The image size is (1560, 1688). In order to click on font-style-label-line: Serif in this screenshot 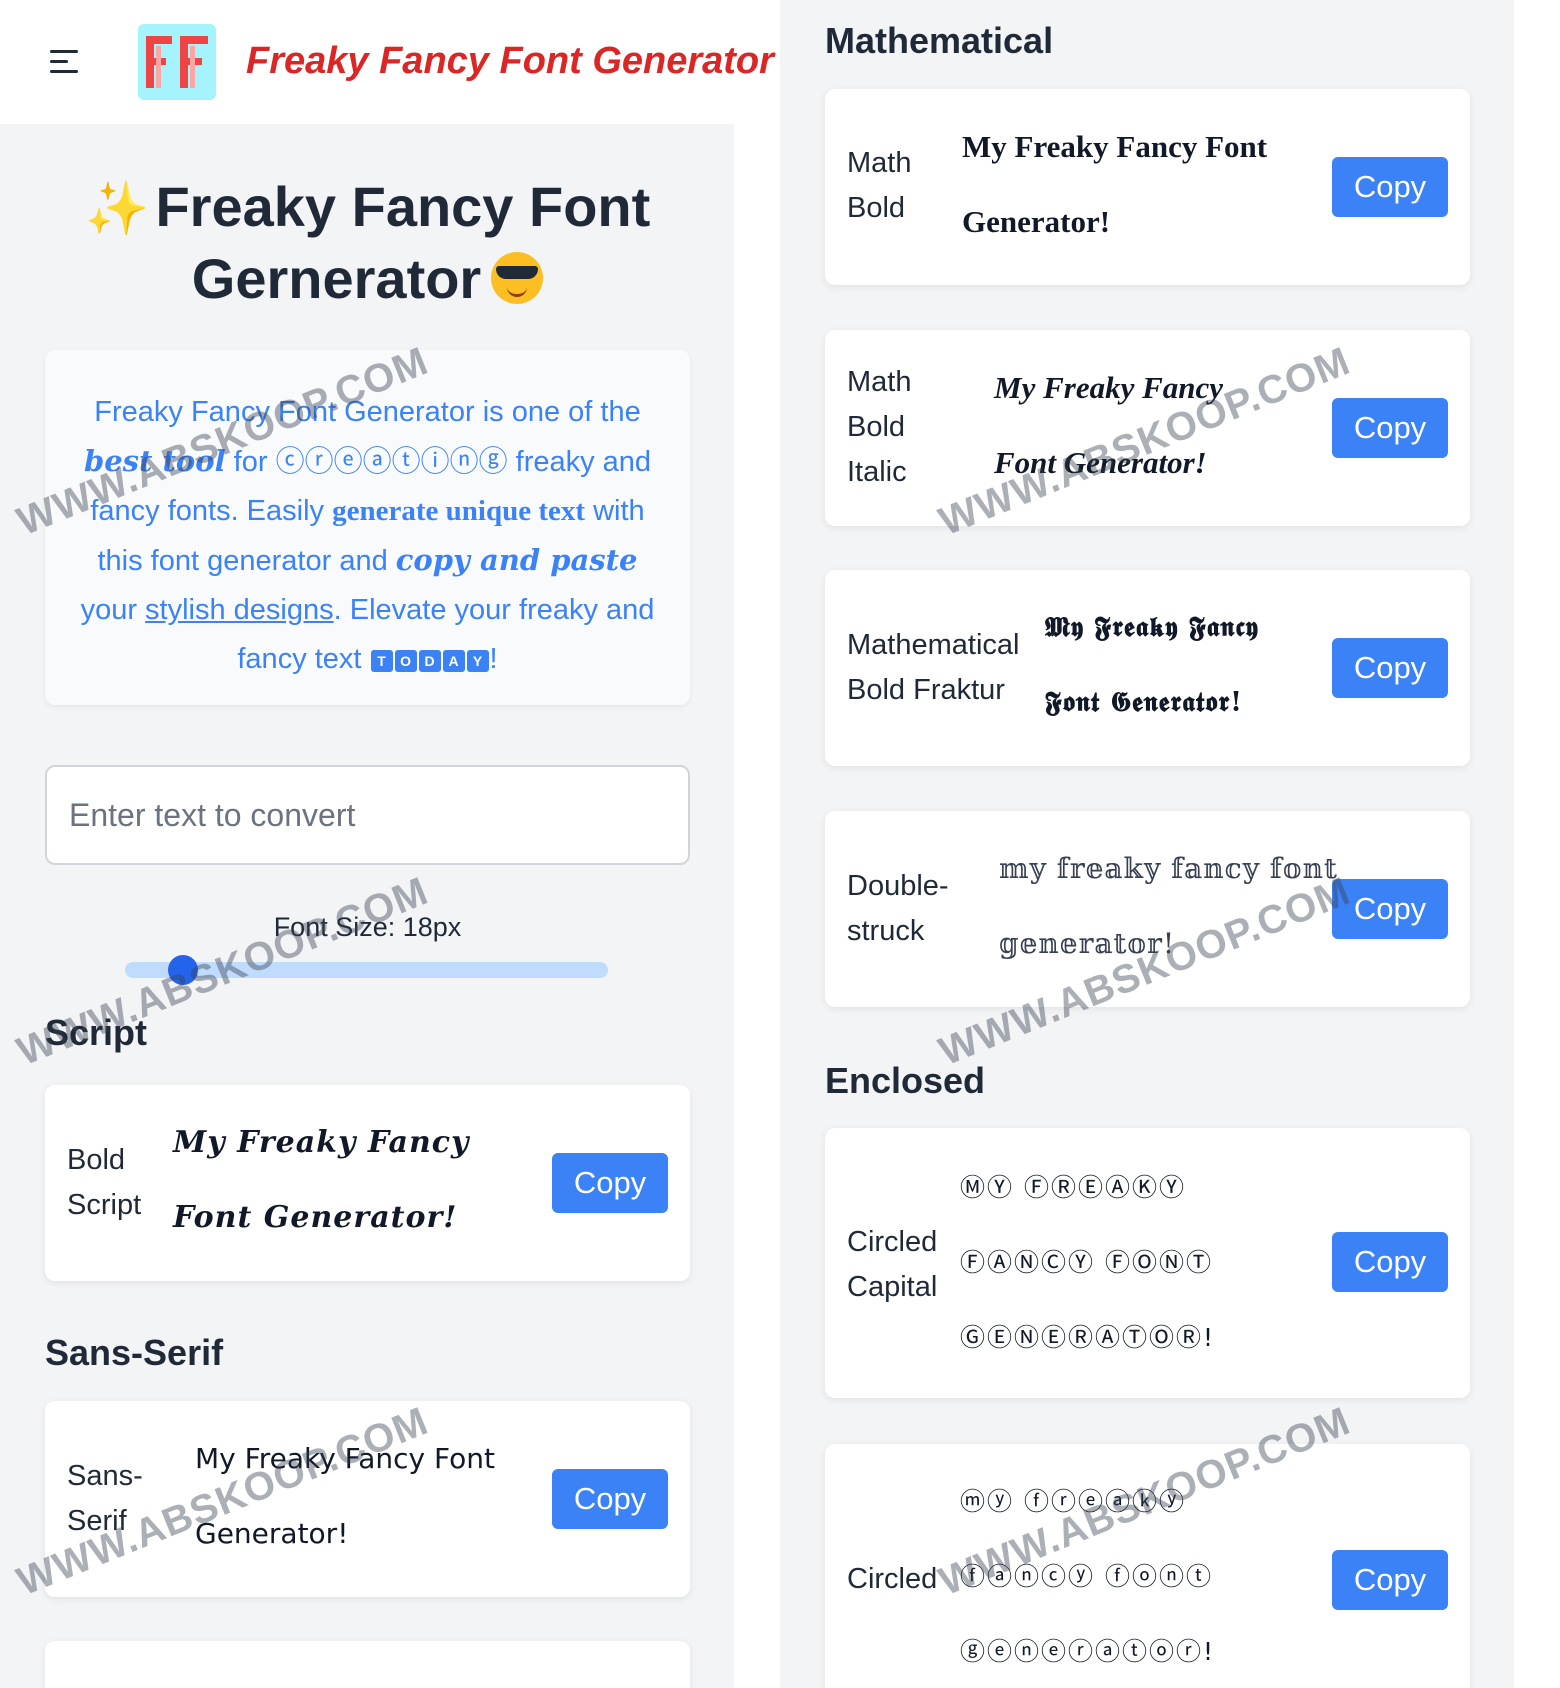, I will do `click(97, 1521)`.